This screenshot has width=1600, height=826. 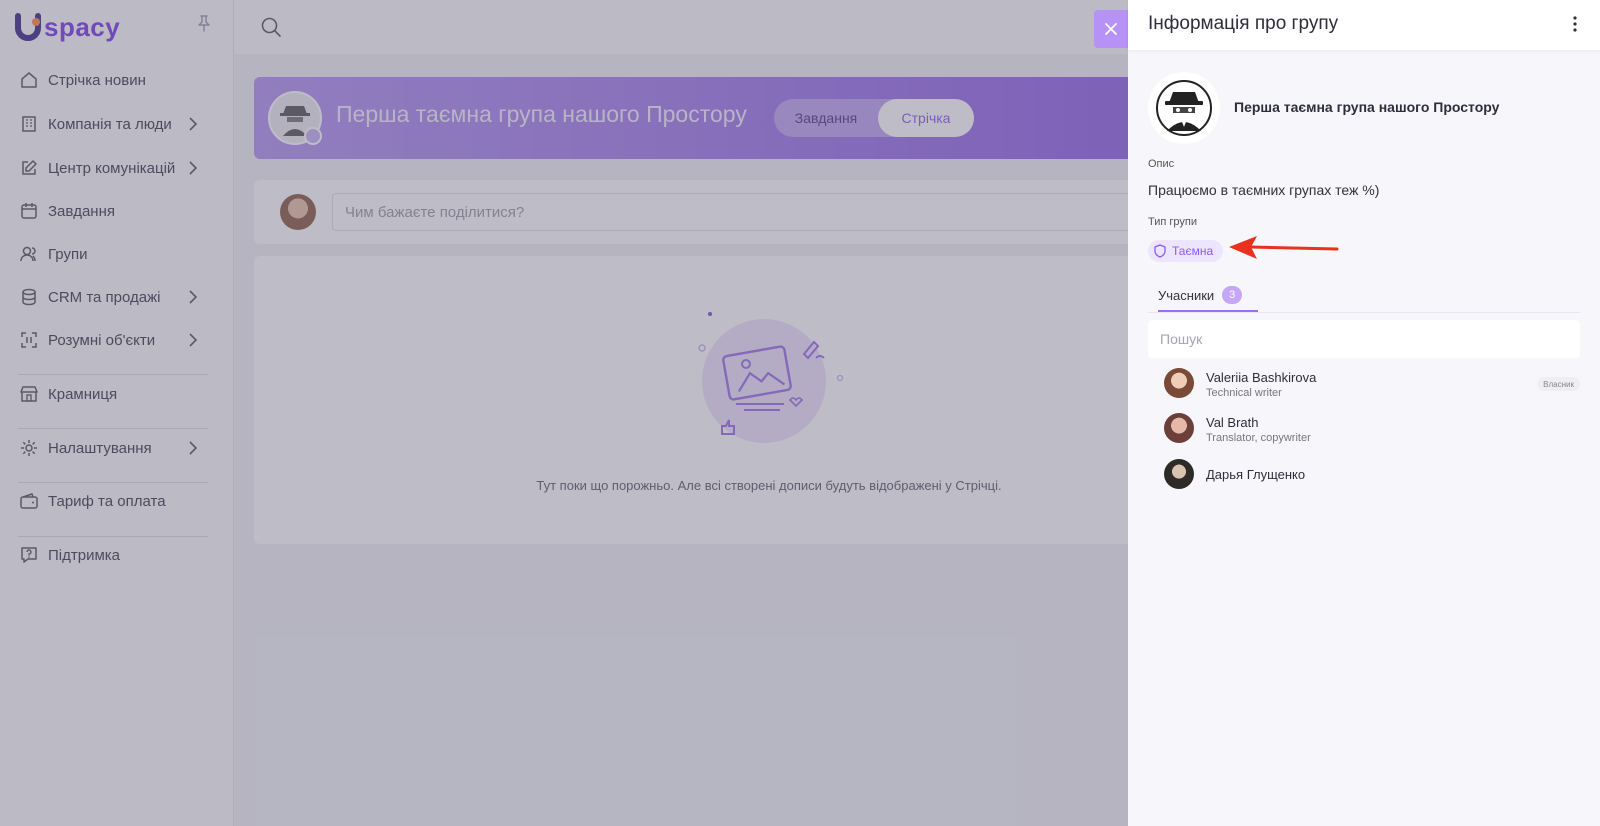 What do you see at coordinates (1258, 438) in the screenshot?
I see `member-role: Translator, copywriter` at bounding box center [1258, 438].